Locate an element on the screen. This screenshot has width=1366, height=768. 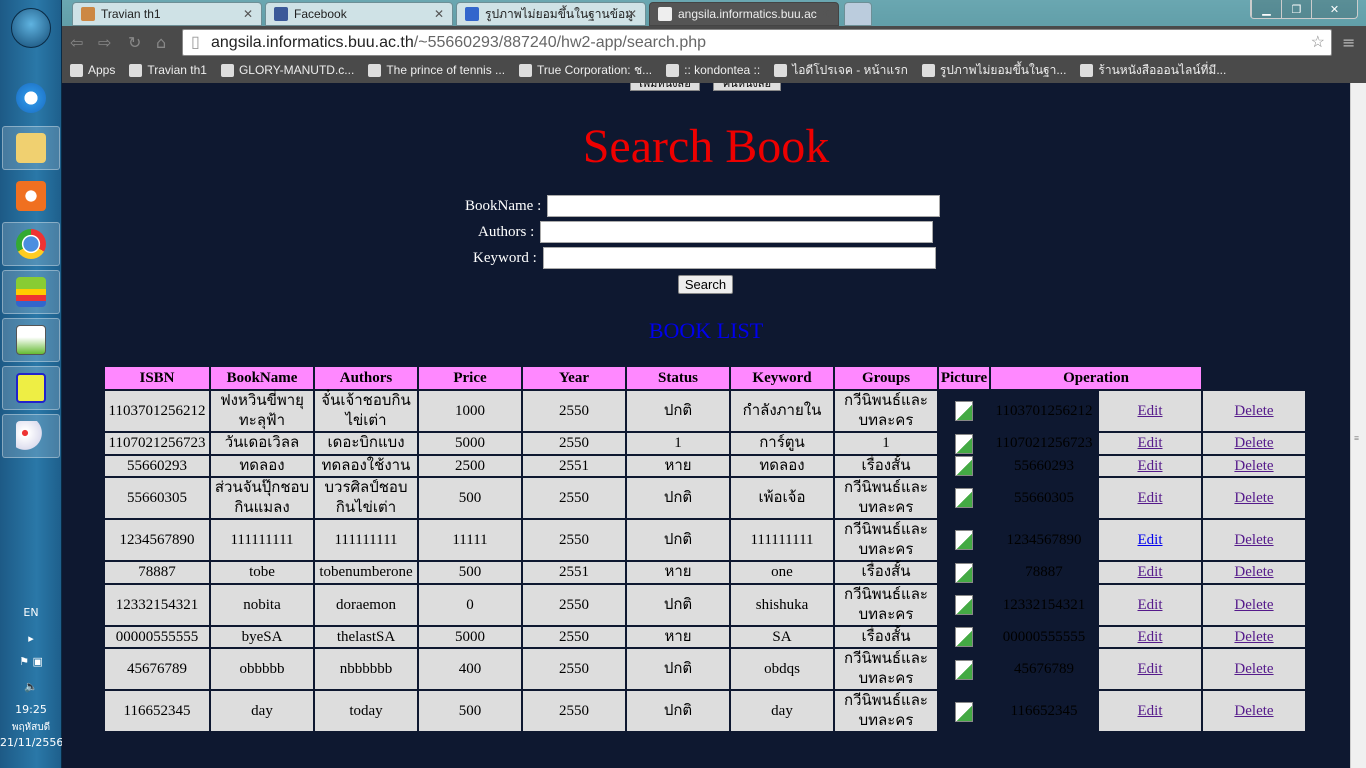
cell-status: ปกติ is located at coordinates (678, 669).